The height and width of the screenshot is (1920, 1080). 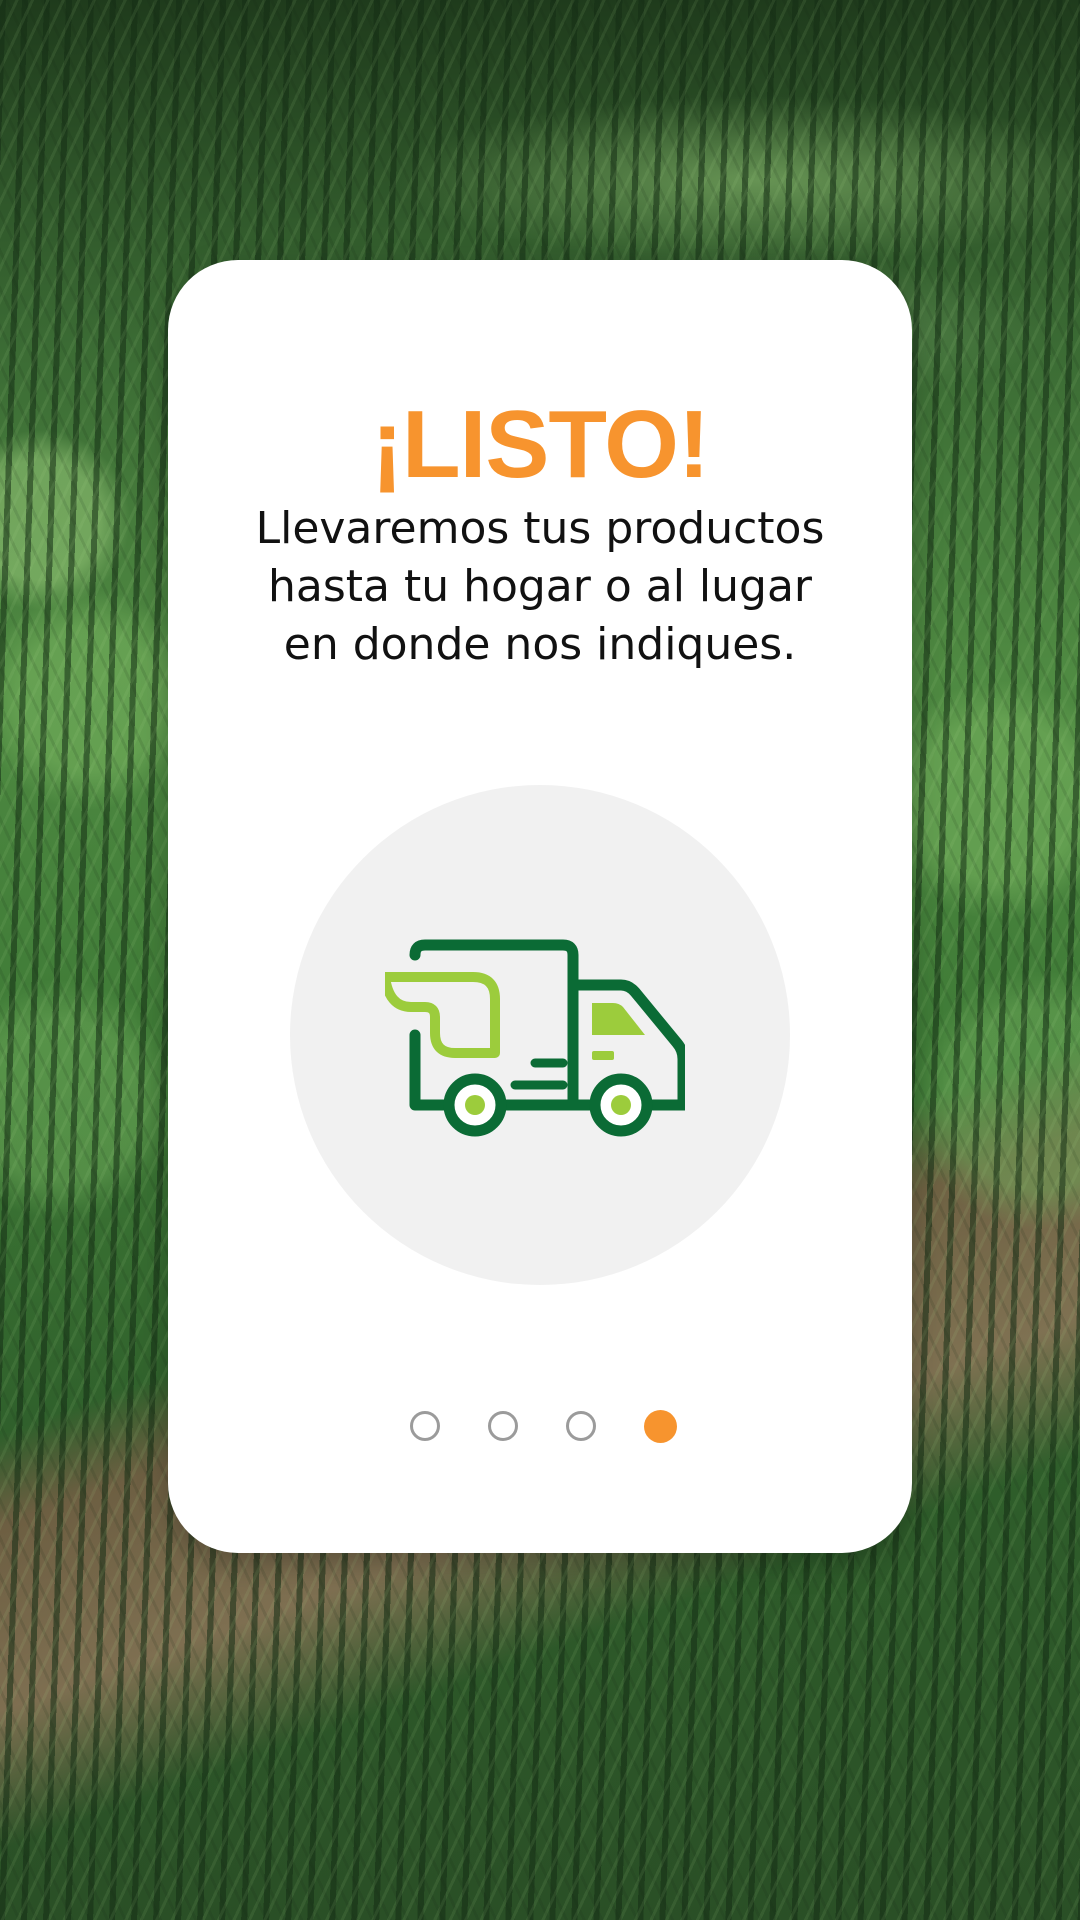 I want to click on illustration-circle, so click(x=540, y=1035).